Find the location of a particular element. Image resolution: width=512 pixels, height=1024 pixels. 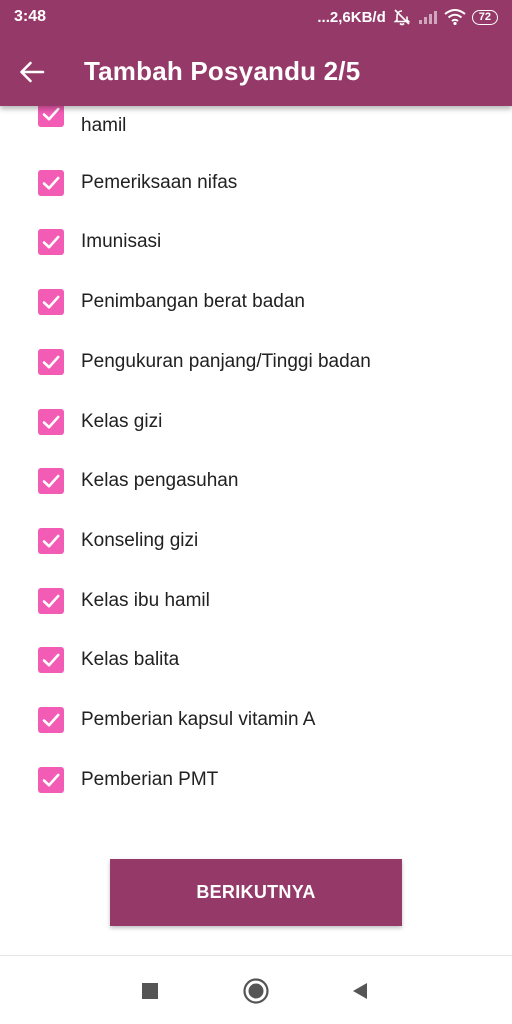

list-item-label: Imunisasi is located at coordinates (121, 241).